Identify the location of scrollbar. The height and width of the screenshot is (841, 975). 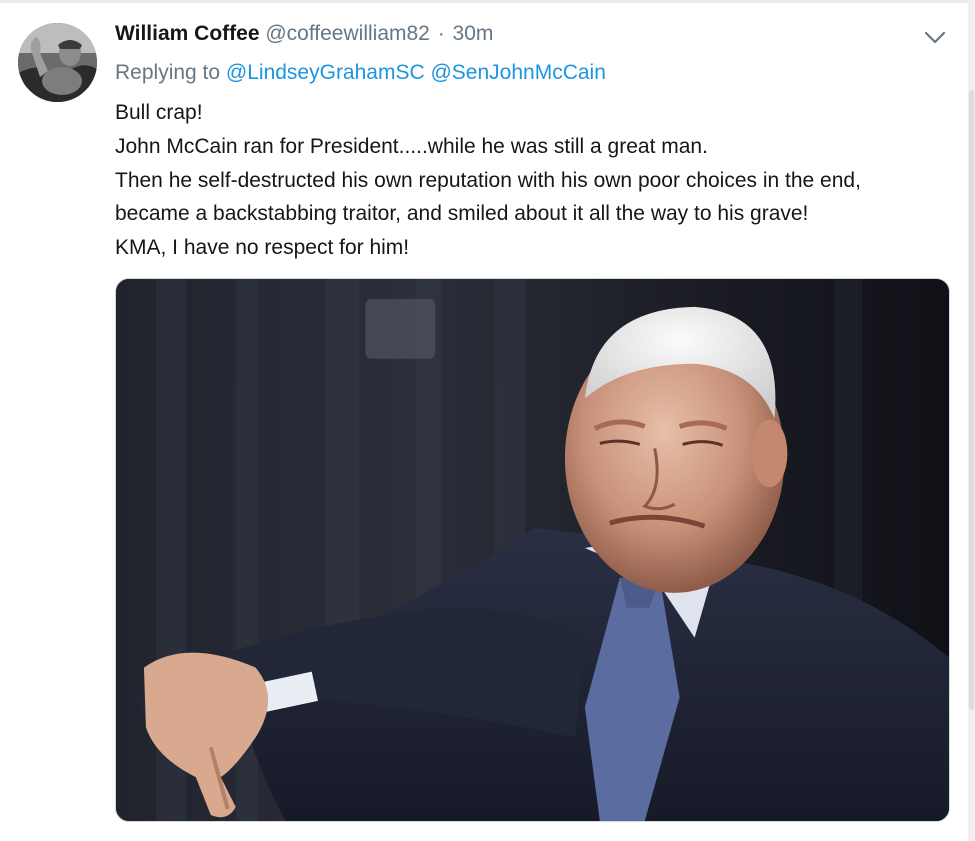
(971, 420).